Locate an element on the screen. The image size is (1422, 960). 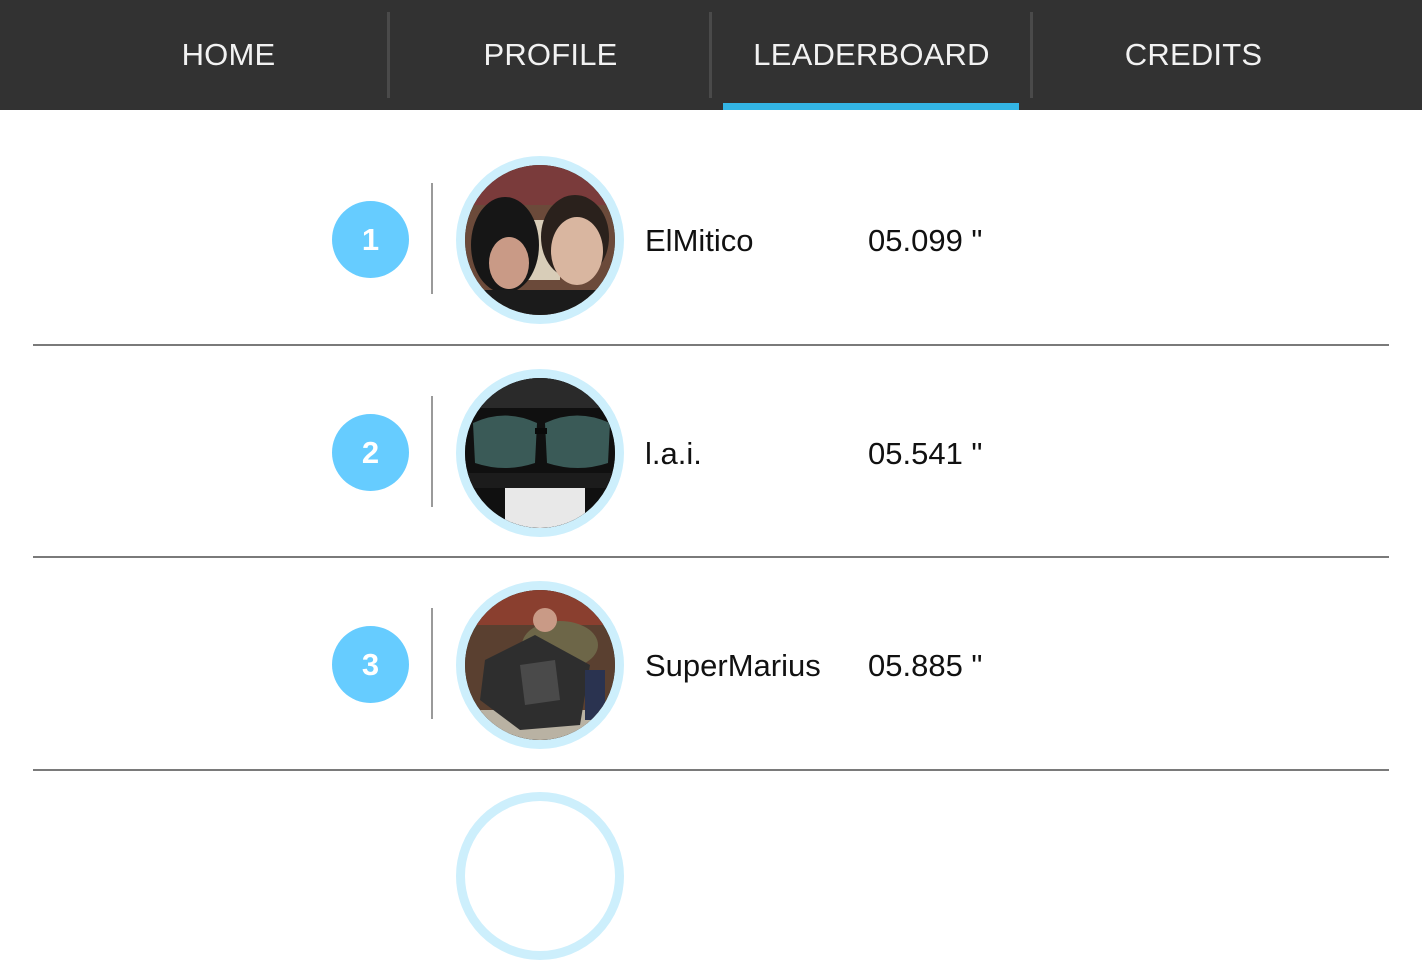
tab-bar: HOME PROFILE LEADERBOARD CREDITS is located at coordinates (711, 55).